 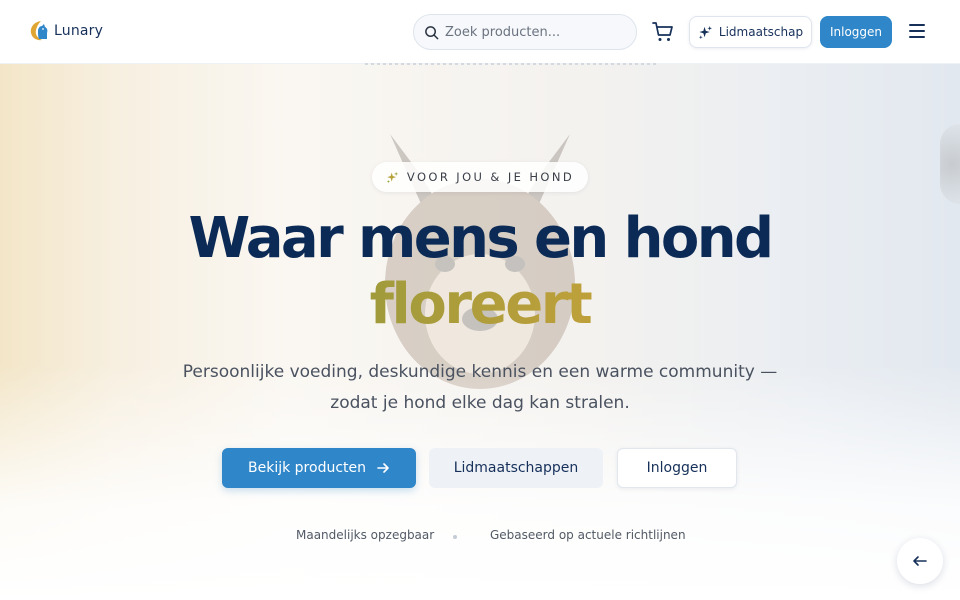 I want to click on decorative-shape, so click(x=950, y=164).